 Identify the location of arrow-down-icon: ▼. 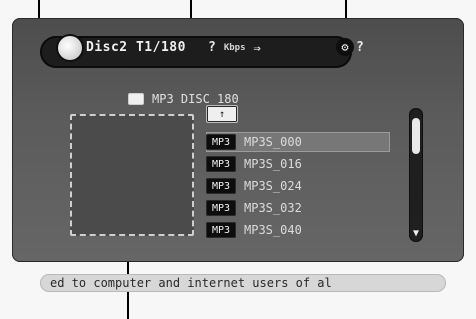
(416, 234).